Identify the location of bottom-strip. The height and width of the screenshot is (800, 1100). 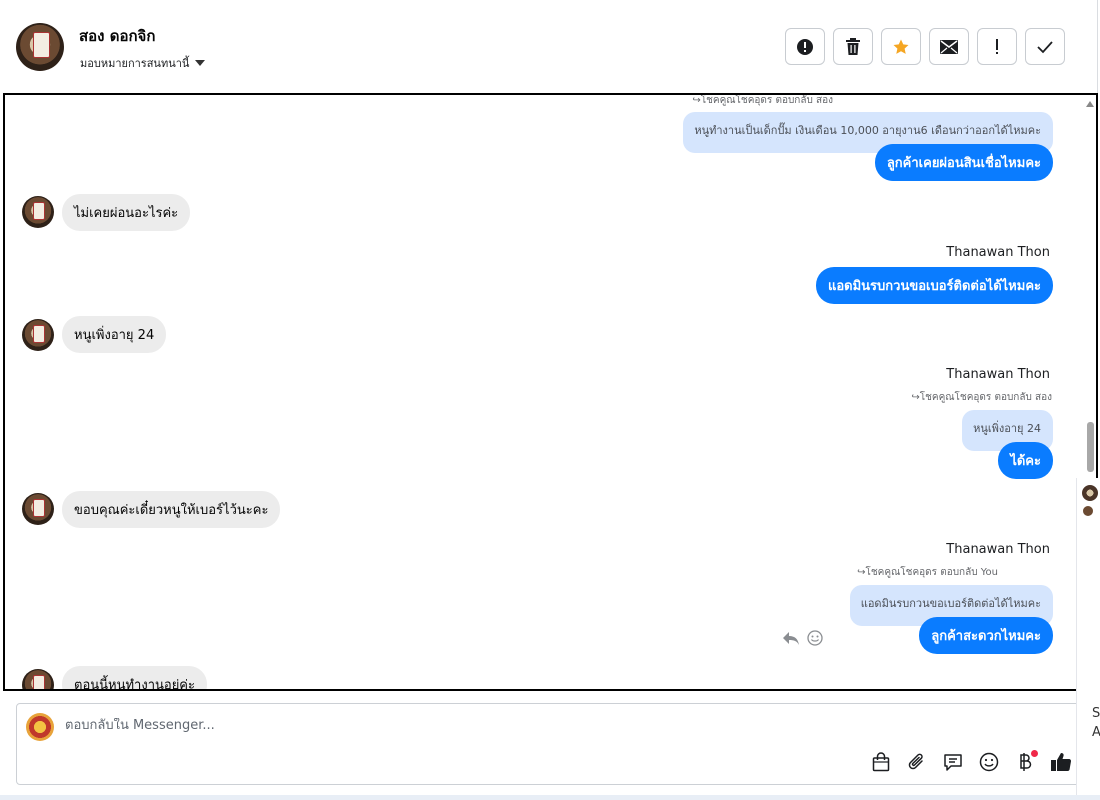
(550, 797).